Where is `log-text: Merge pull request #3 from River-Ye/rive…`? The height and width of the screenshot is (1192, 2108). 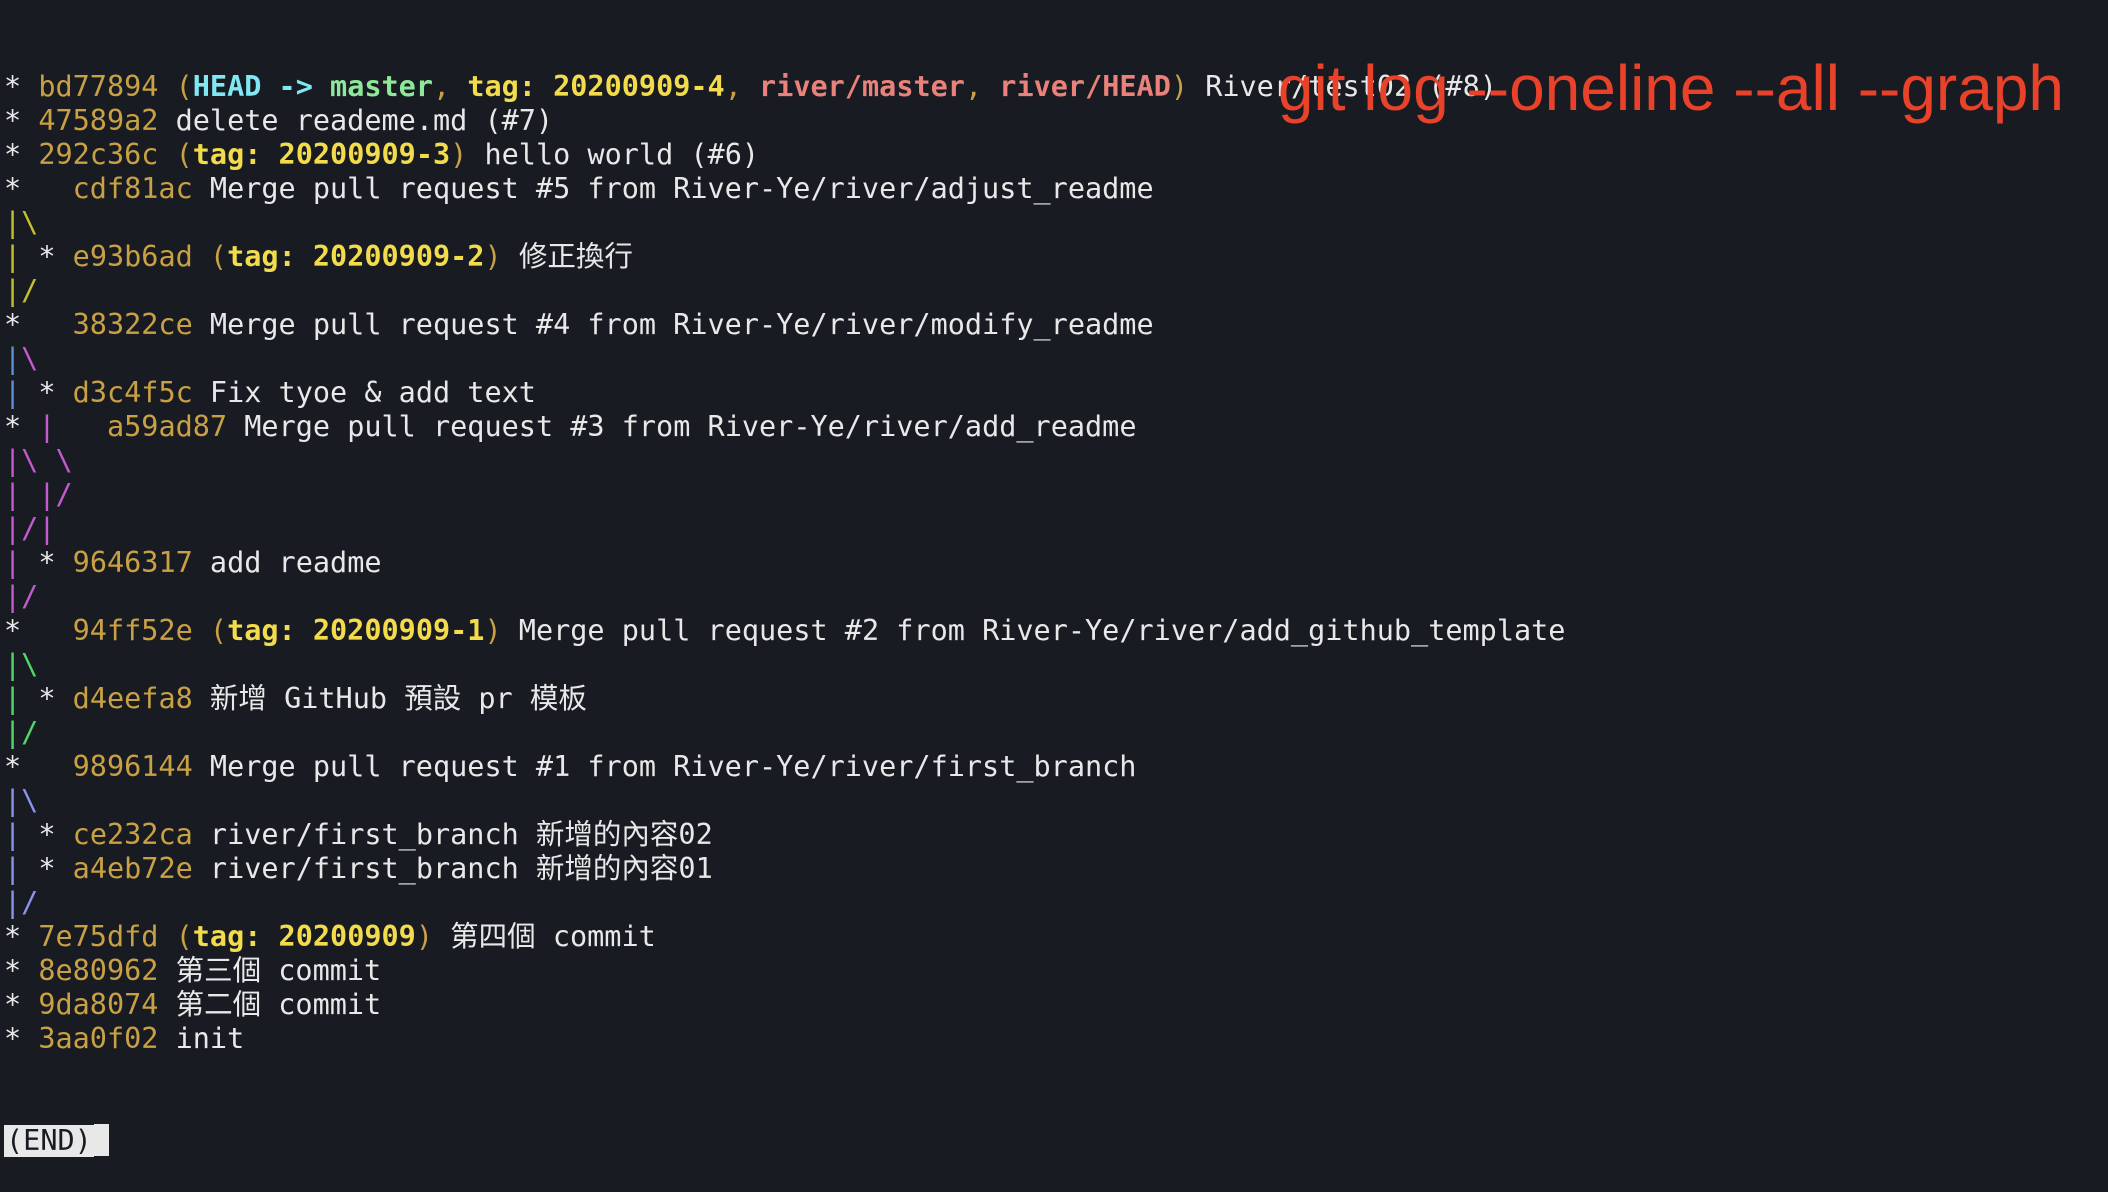 log-text: Merge pull request #3 from River-Ye/rive… is located at coordinates (682, 426).